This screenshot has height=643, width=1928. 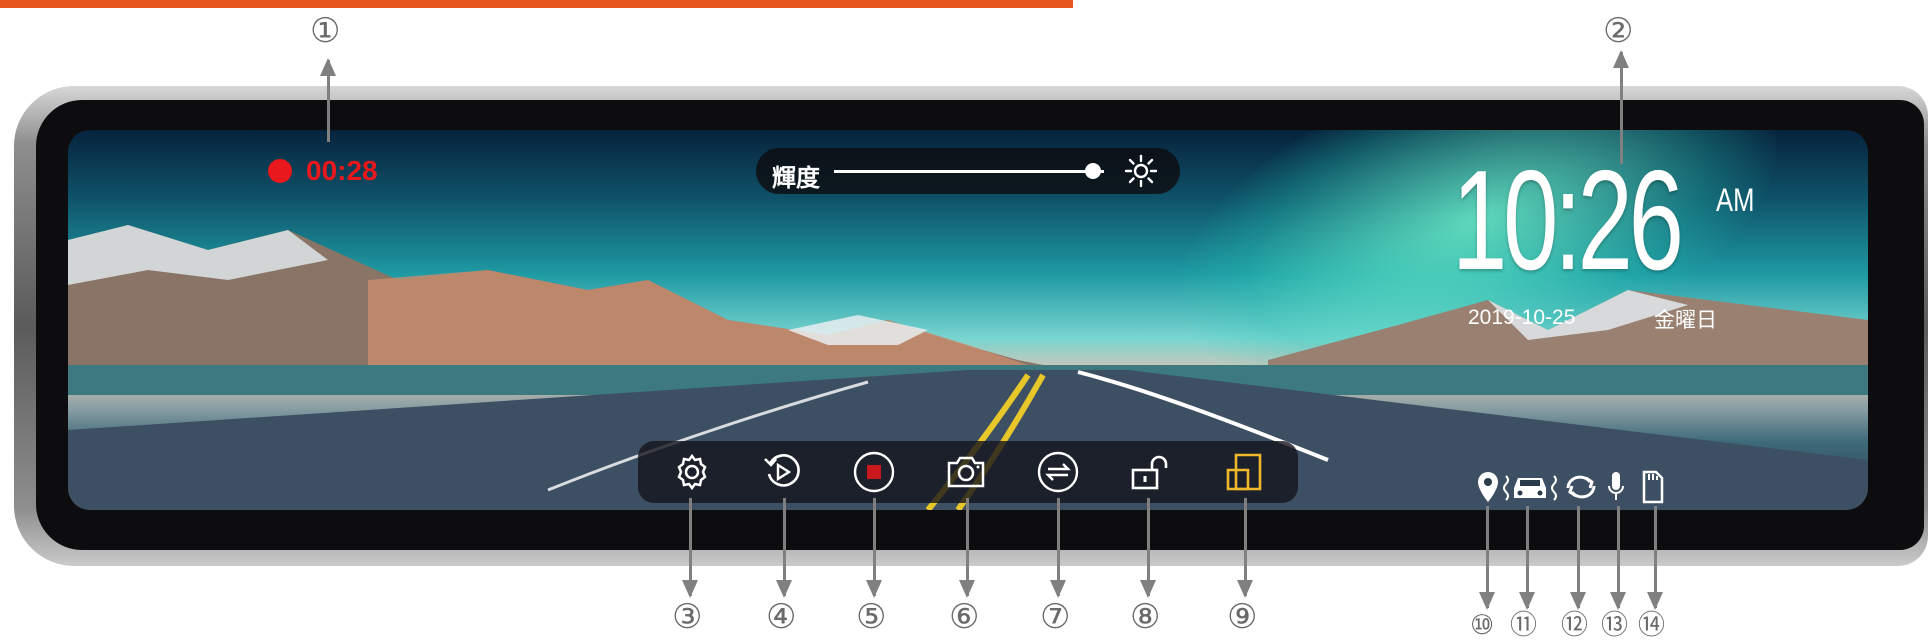 I want to click on recording-dot-icon, so click(x=280, y=171).